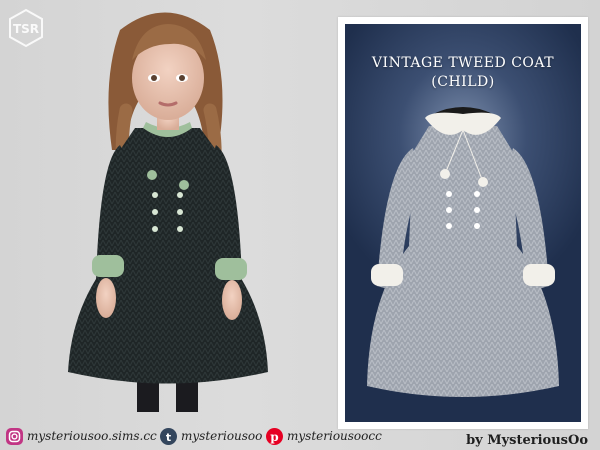 The height and width of the screenshot is (450, 600). I want to click on pinterest-icon: p, so click(274, 436).